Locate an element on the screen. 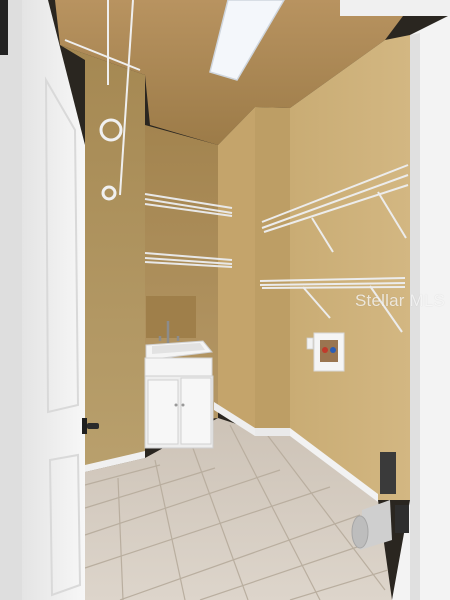  washer-box is located at coordinates (329, 352).